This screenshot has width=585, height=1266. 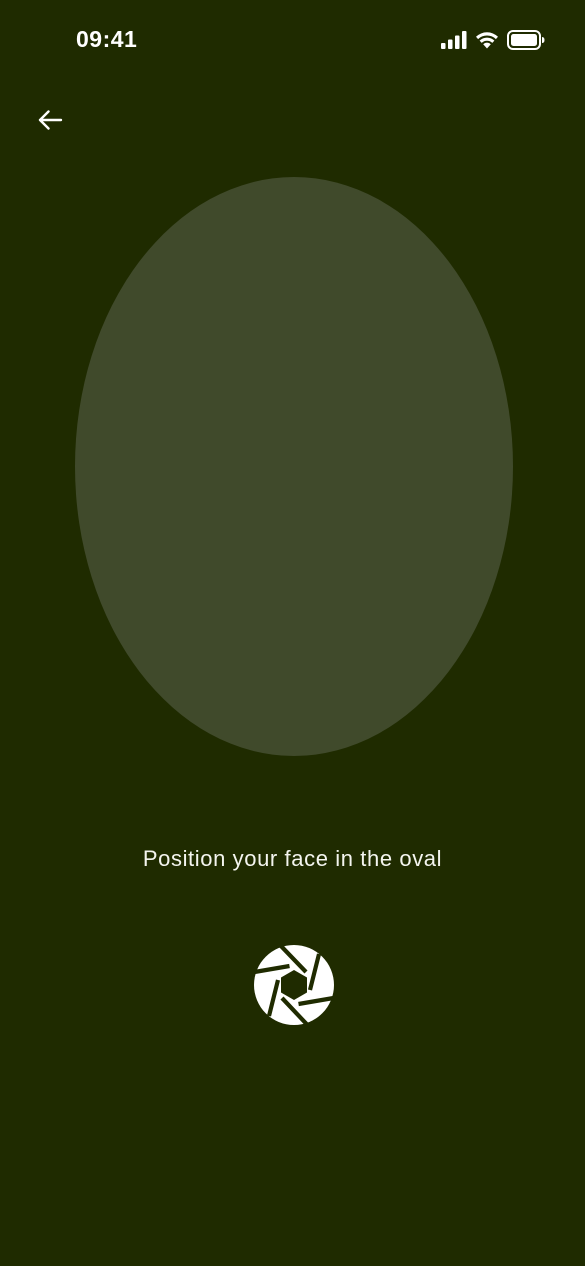 I want to click on arrow-left-icon, so click(x=50, y=122).